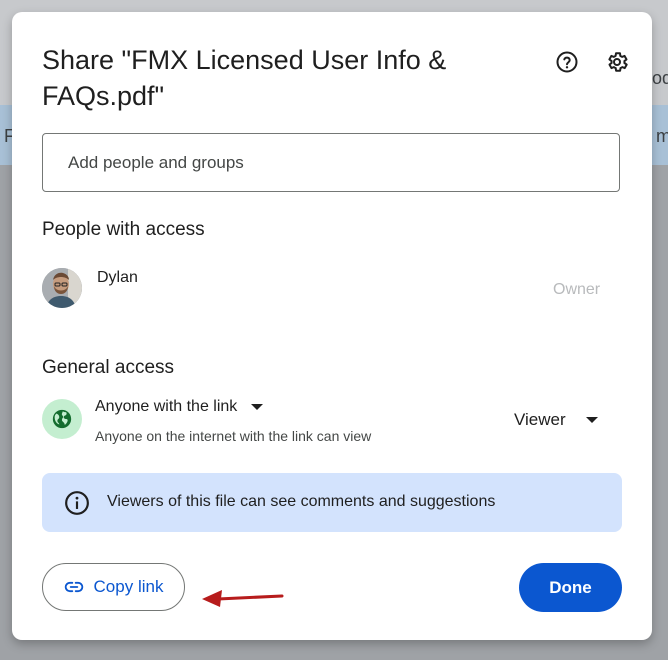 Image resolution: width=668 pixels, height=660 pixels. Describe the element at coordinates (331, 162) in the screenshot. I see `add-people-input` at that location.